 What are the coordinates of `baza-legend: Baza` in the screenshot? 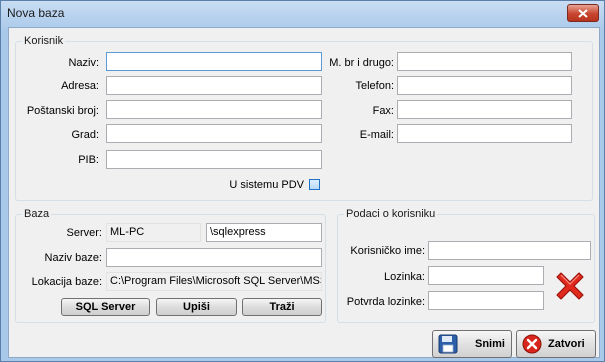 It's located at (37, 214).